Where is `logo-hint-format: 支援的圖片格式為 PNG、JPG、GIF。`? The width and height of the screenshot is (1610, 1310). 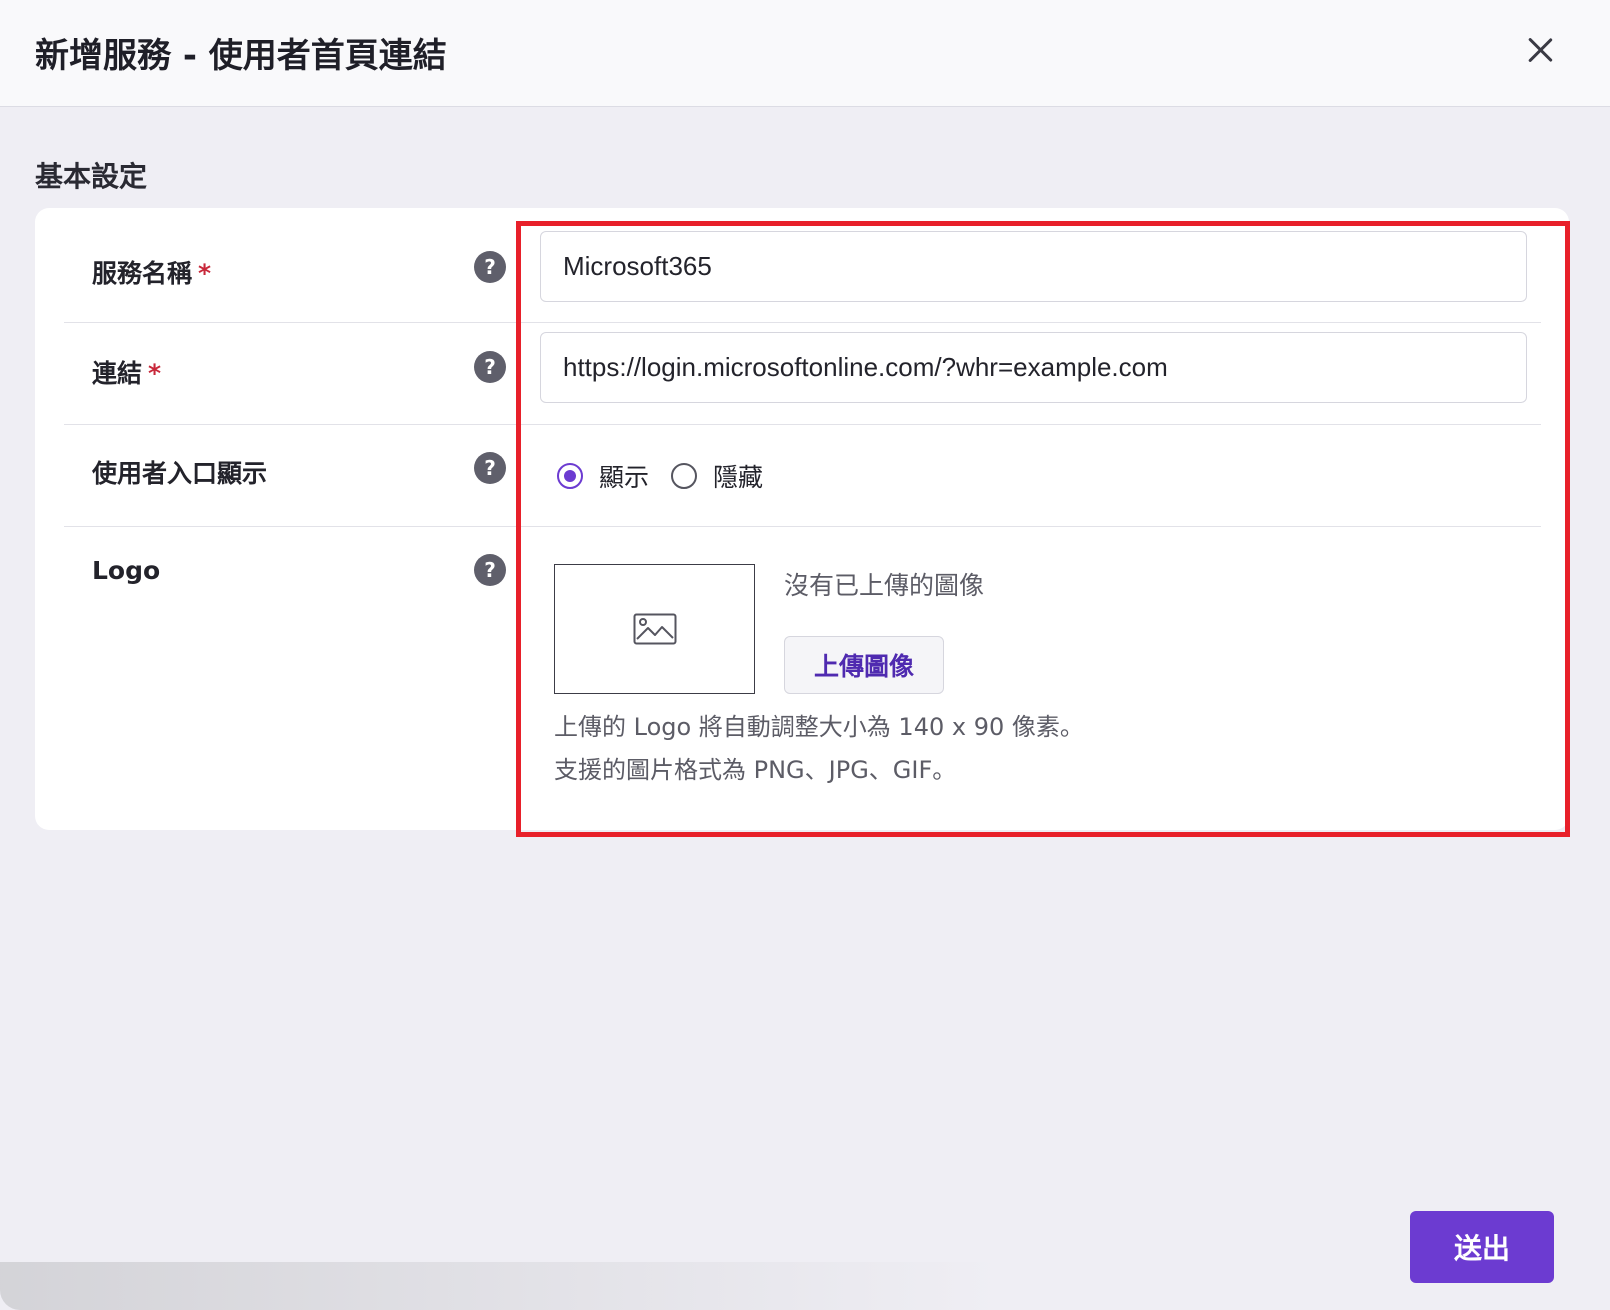
logo-hint-format: 支援的圖片格式為 PNG、JPG、GIF。 is located at coordinates (755, 770).